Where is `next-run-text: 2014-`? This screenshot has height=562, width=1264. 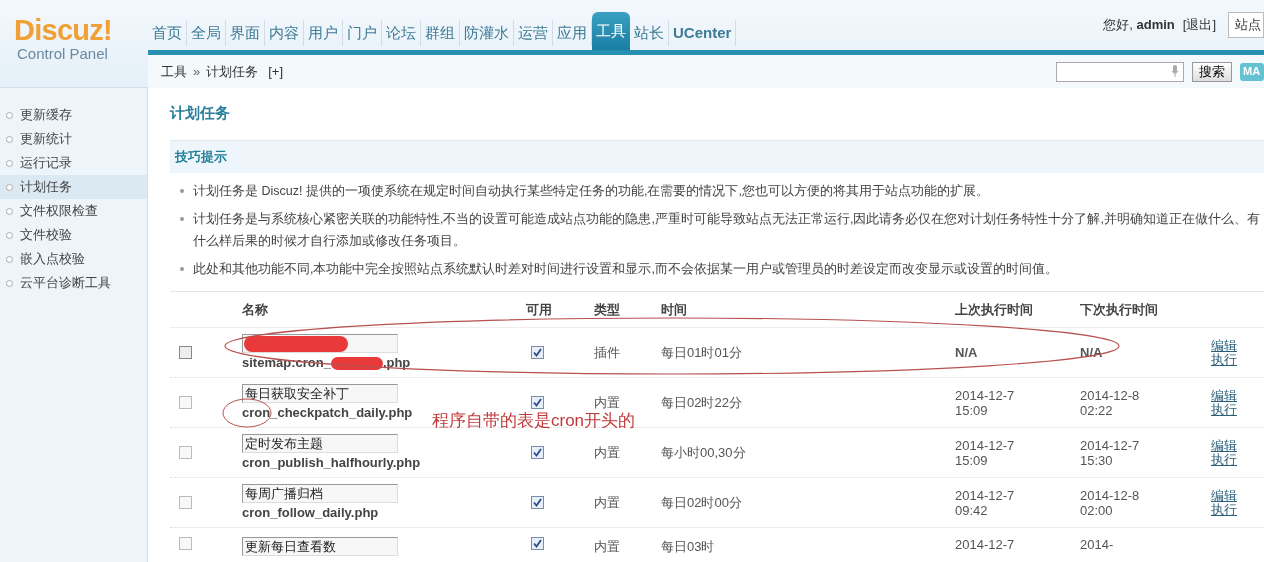 next-run-text: 2014- is located at coordinates (1097, 544).